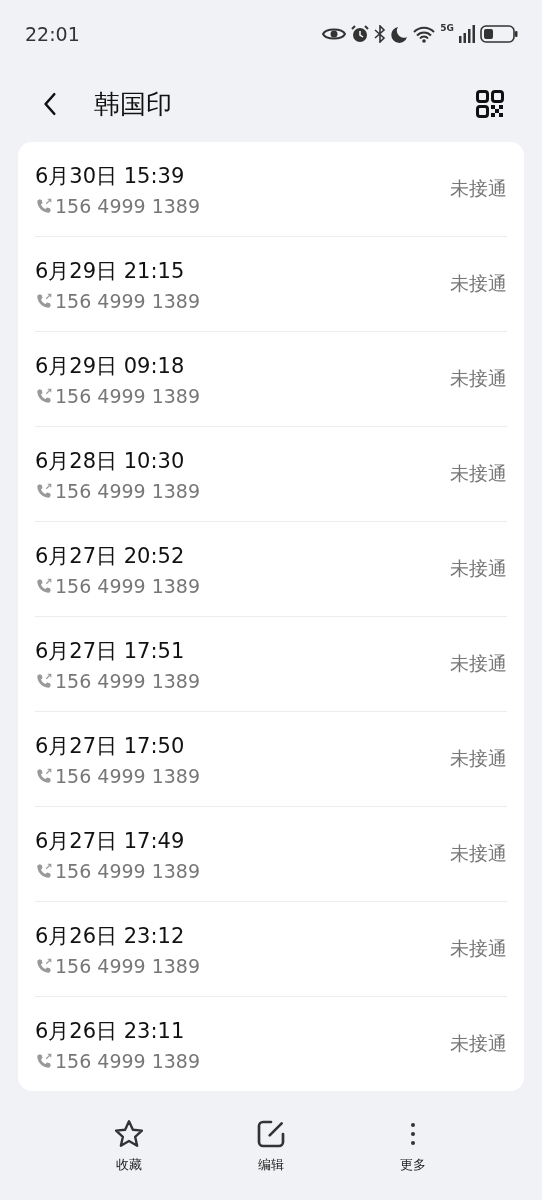 The height and width of the screenshot is (1200, 542). I want to click on call-datetime: 6月26日 23:12, so click(110, 936).